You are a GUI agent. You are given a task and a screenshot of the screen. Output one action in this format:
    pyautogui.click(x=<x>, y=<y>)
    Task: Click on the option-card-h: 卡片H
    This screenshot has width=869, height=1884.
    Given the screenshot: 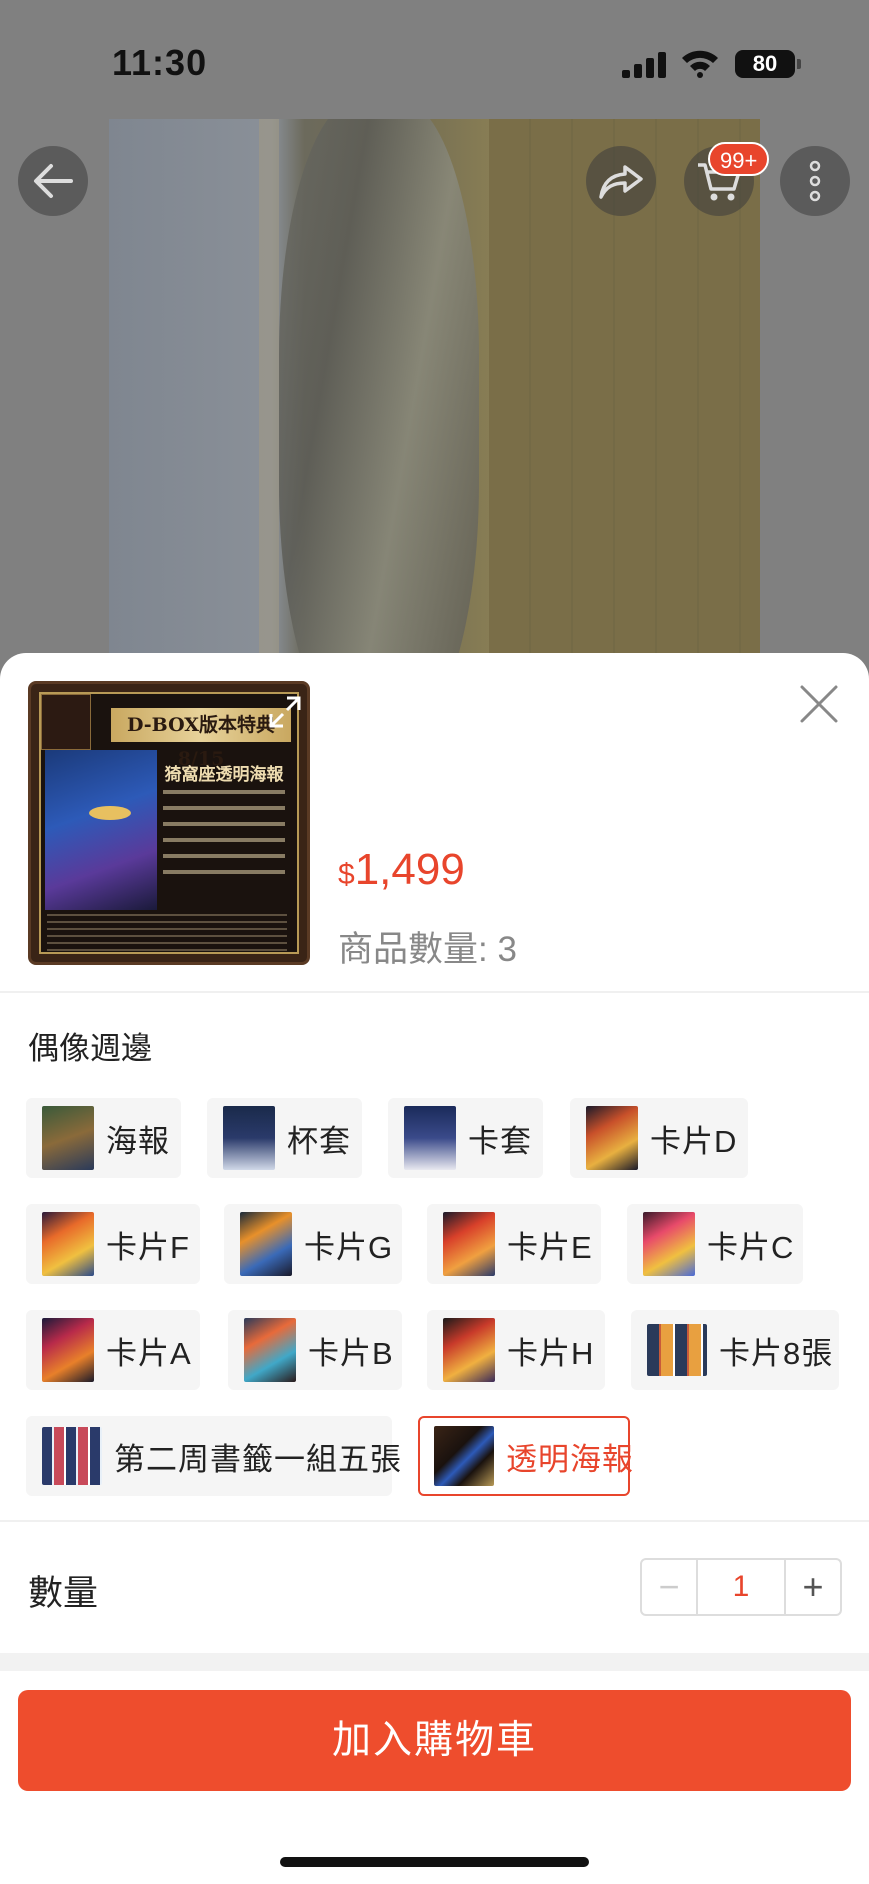 What is the action you would take?
    pyautogui.click(x=516, y=1350)
    